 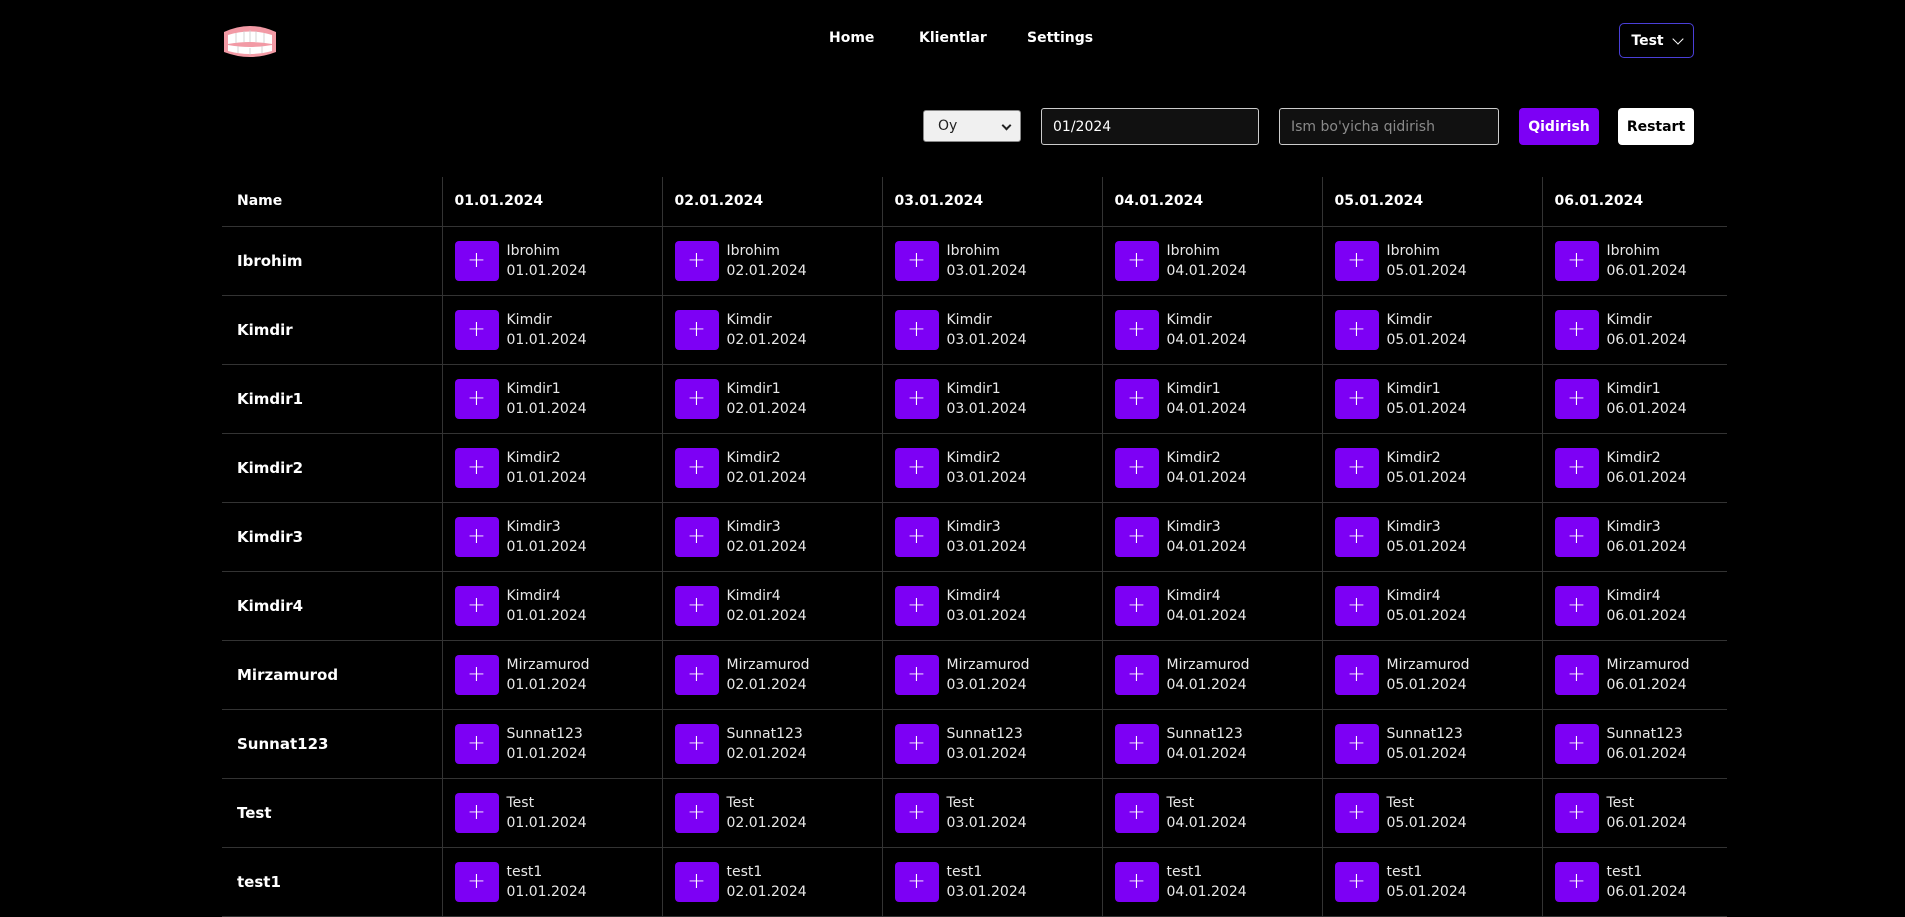 I want to click on nav-klientlar: Klientlar, so click(x=953, y=38).